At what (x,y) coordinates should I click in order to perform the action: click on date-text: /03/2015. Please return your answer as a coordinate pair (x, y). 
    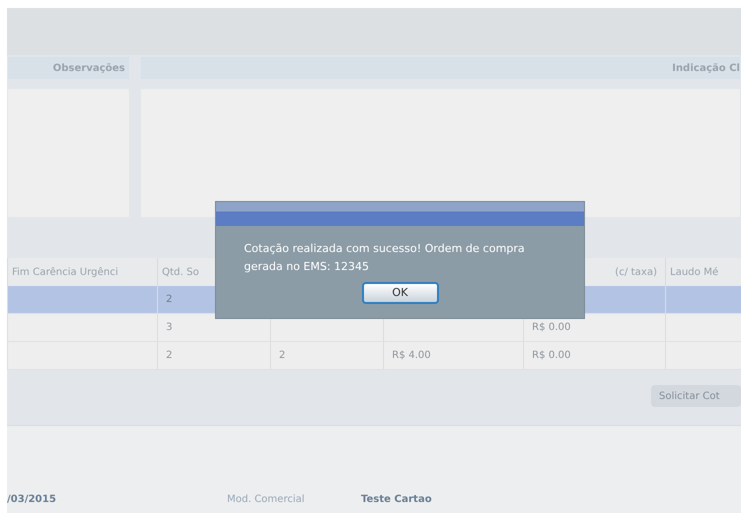
    Looking at the image, I should click on (32, 499).